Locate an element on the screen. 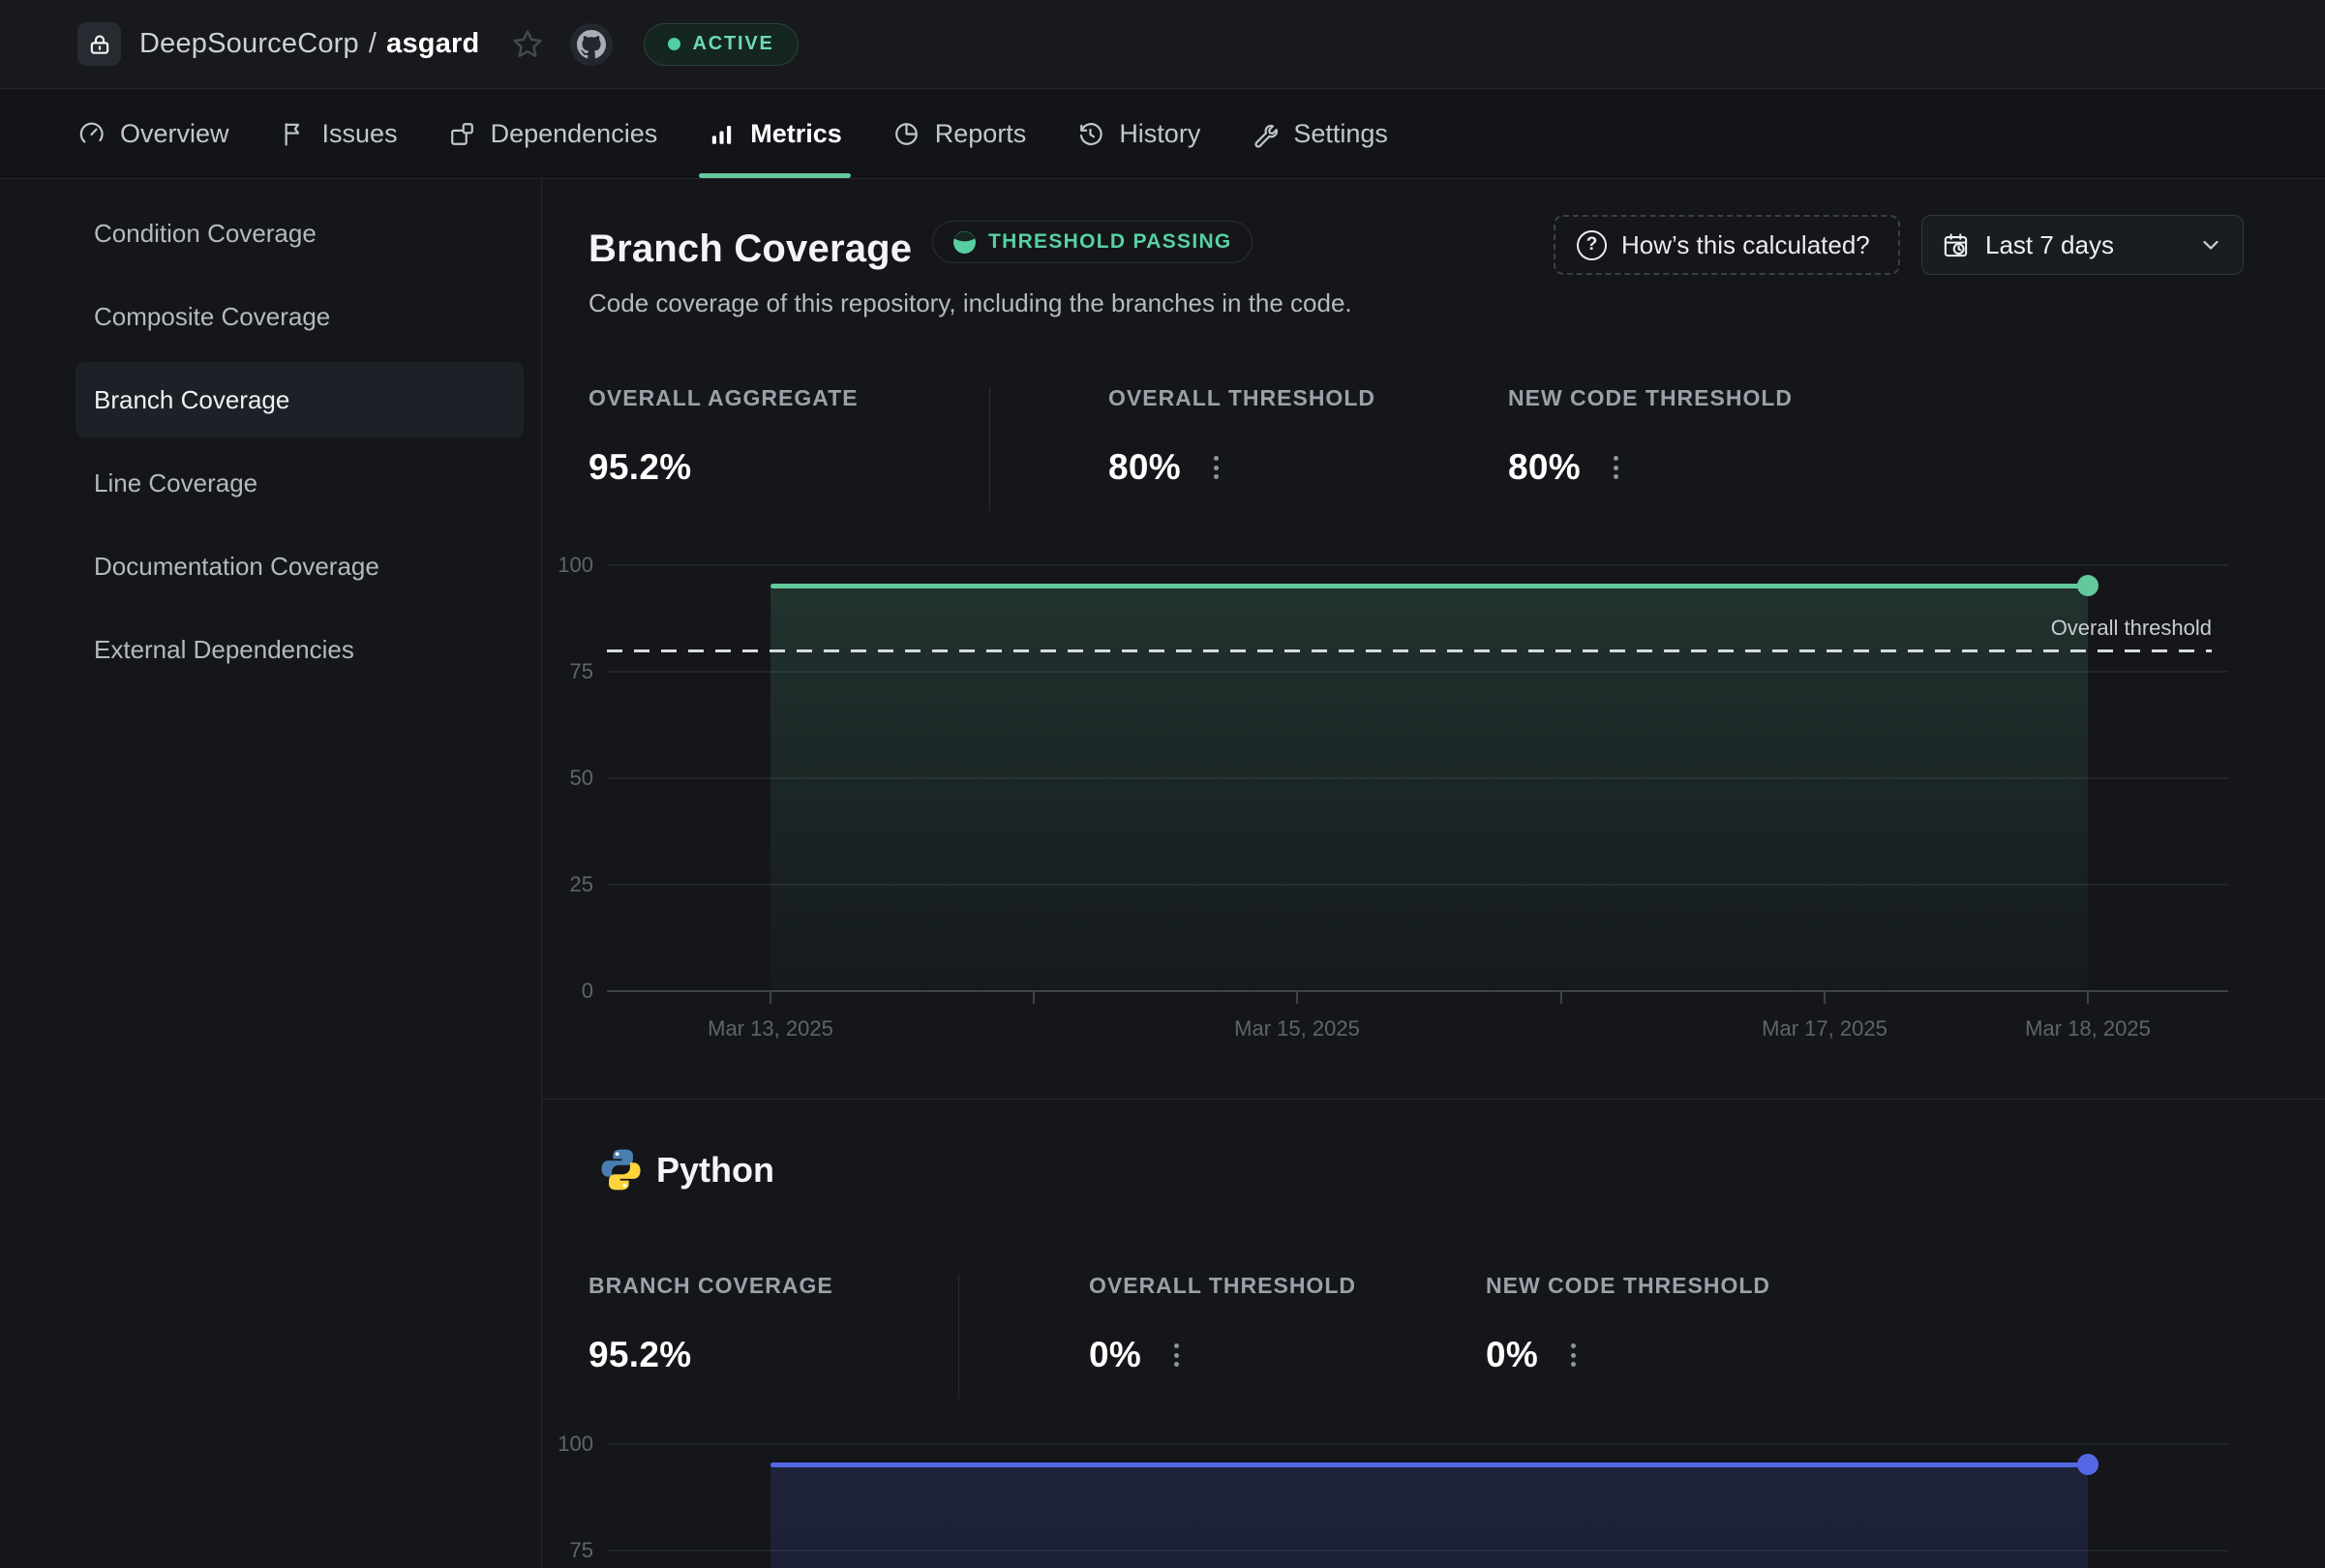 The image size is (2325, 1568). tab-issues: Issues is located at coordinates (339, 133).